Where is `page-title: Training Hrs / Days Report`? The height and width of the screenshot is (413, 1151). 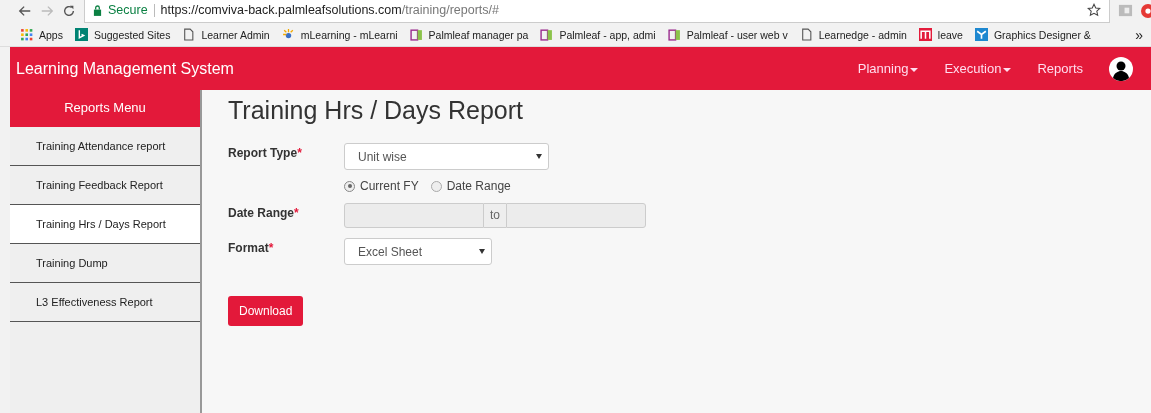 page-title: Training Hrs / Days Report is located at coordinates (376, 110).